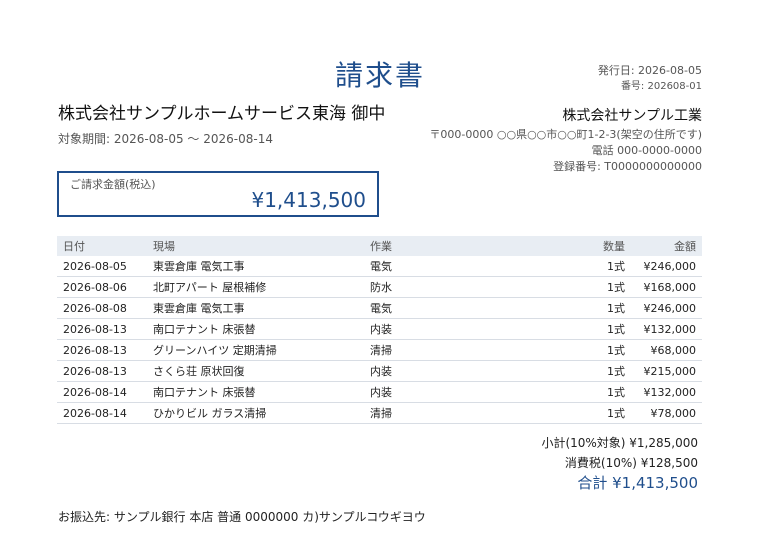 Image resolution: width=760 pixels, height=559 pixels. What do you see at coordinates (666, 350) in the screenshot?
I see `row-amount: ¥68,000` at bounding box center [666, 350].